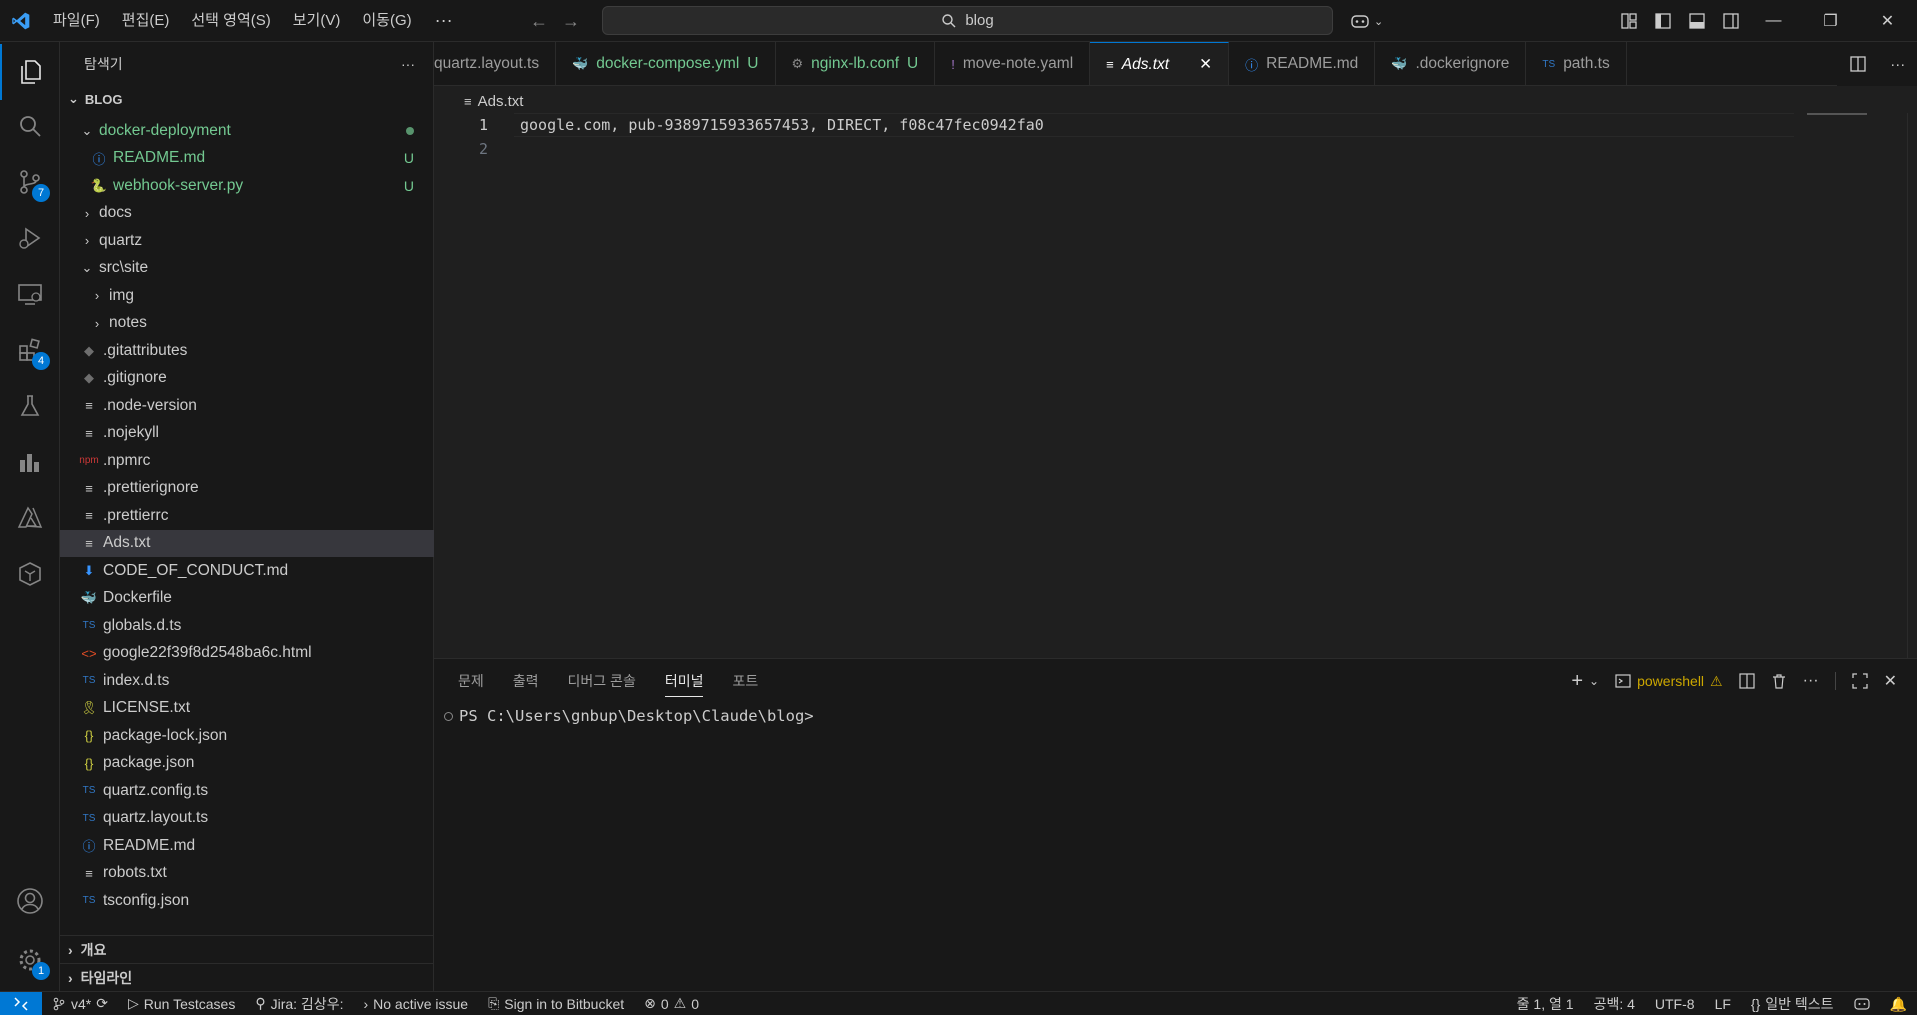  What do you see at coordinates (1675, 1004) in the screenshot?
I see `encoding: UTF-8` at bounding box center [1675, 1004].